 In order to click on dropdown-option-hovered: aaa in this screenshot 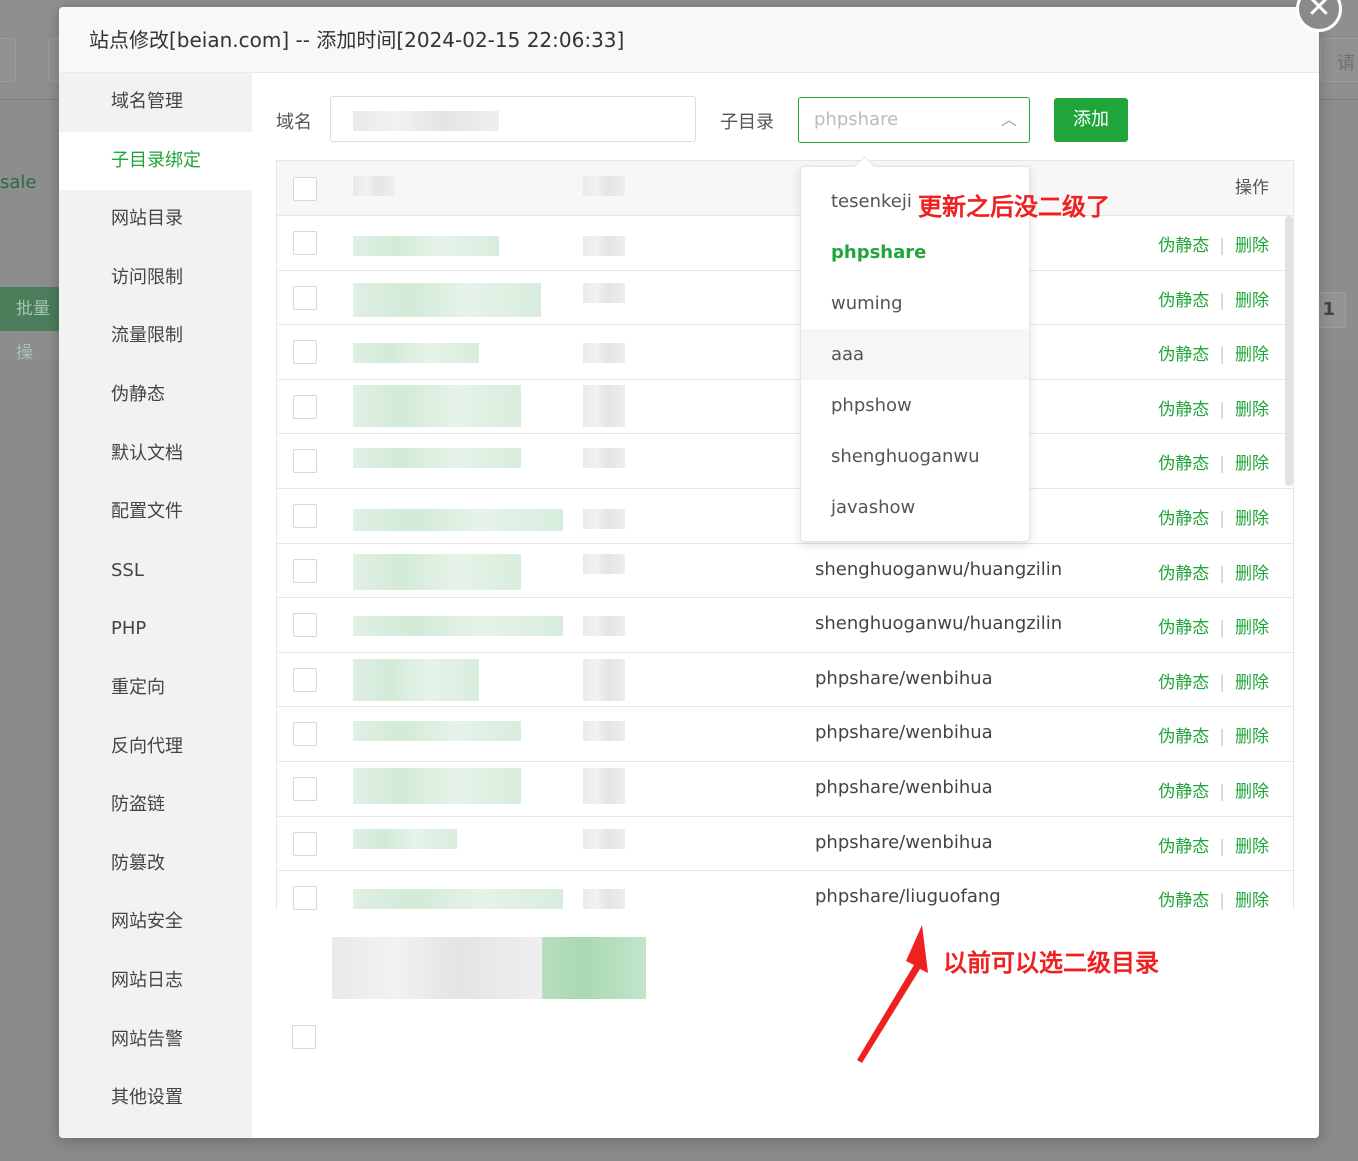, I will do `click(915, 354)`.